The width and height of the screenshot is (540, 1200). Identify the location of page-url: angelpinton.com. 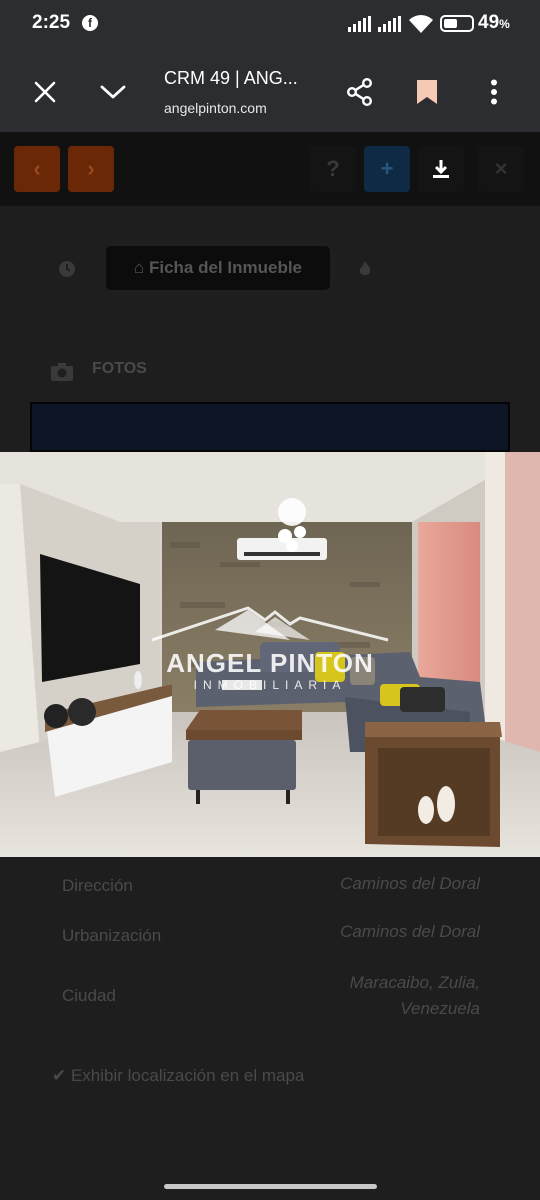
(215, 108).